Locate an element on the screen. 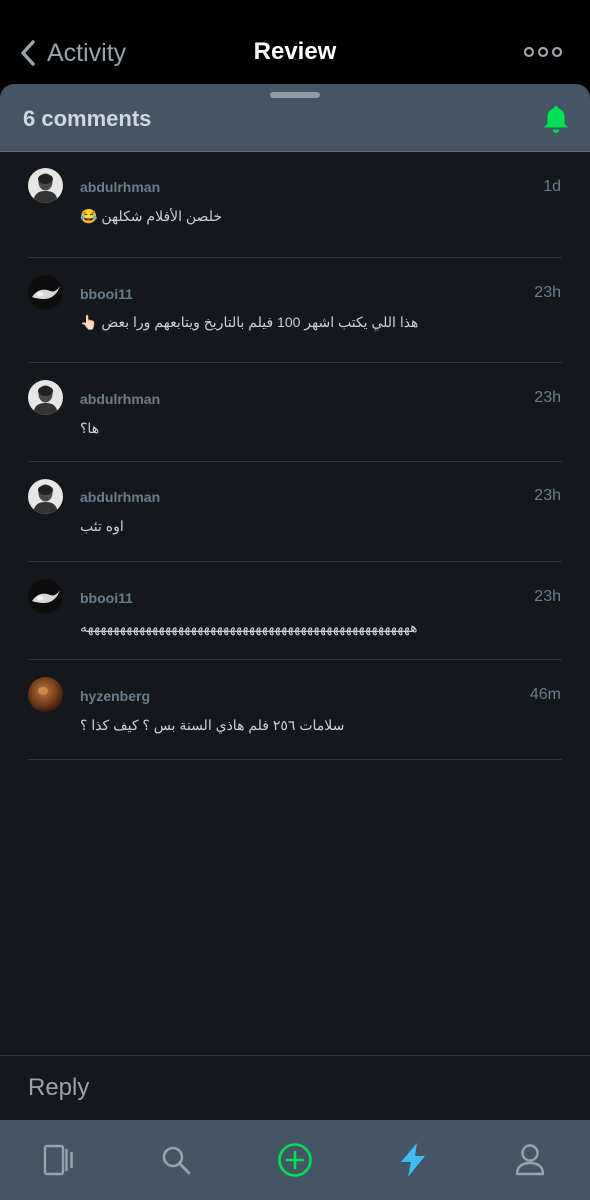  tab-films is located at coordinates (59, 1160).